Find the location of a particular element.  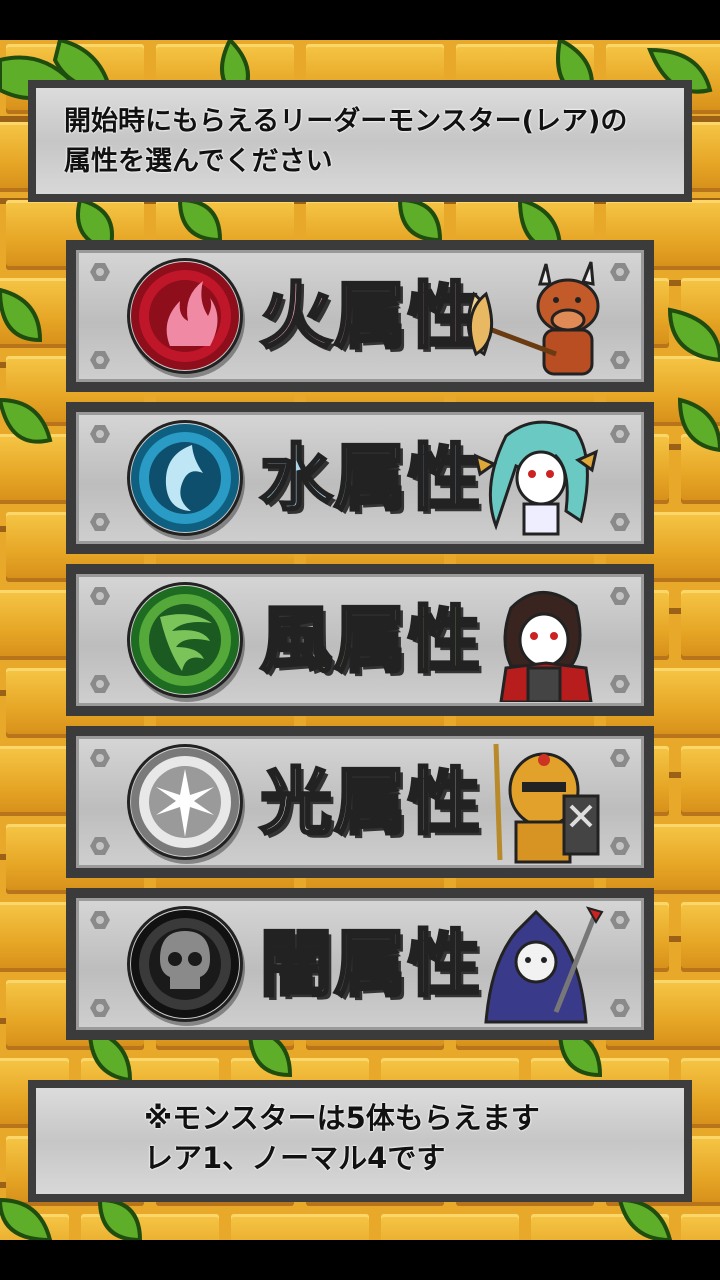

info-panel: ※モンスターは5体もらえます レア1、ノーマル4です is located at coordinates (360, 1141).